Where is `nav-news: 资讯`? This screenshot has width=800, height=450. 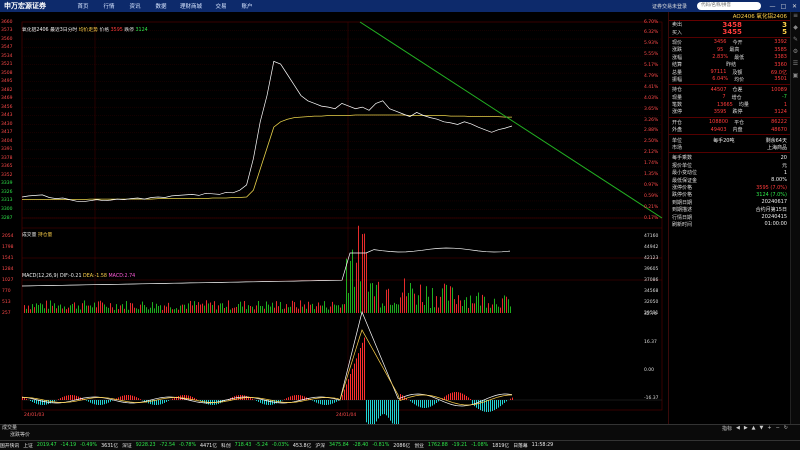 nav-news: 资讯 is located at coordinates (135, 6).